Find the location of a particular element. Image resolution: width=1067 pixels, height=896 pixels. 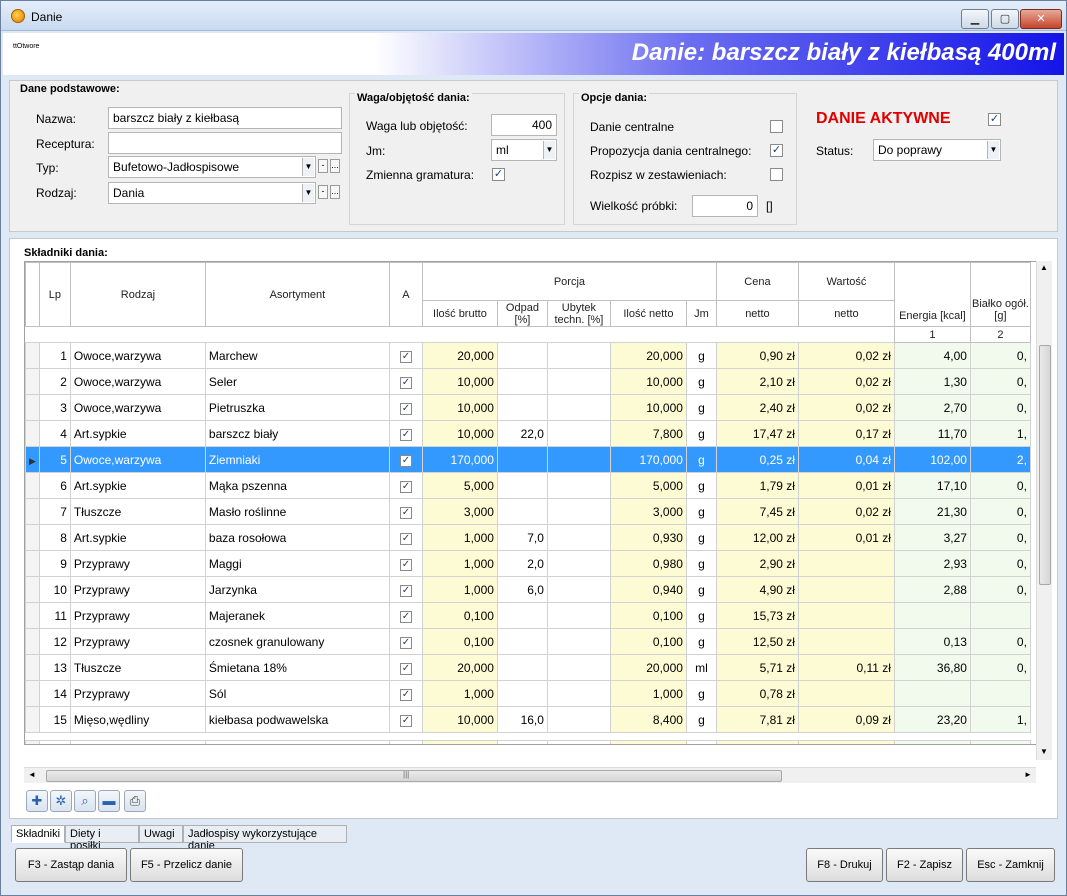

col-bialko: Białko ogół. [g] is located at coordinates (1000, 294).